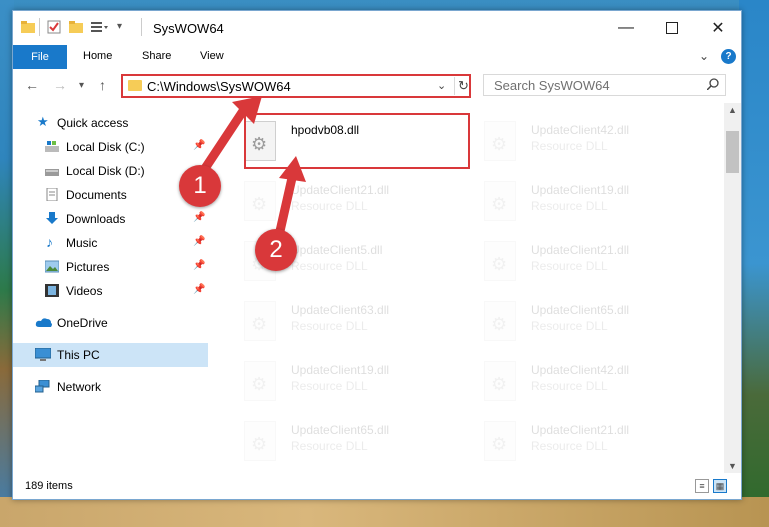 The height and width of the screenshot is (527, 769). What do you see at coordinates (276, 250) in the screenshot?
I see `step-badge-2: 2` at bounding box center [276, 250].